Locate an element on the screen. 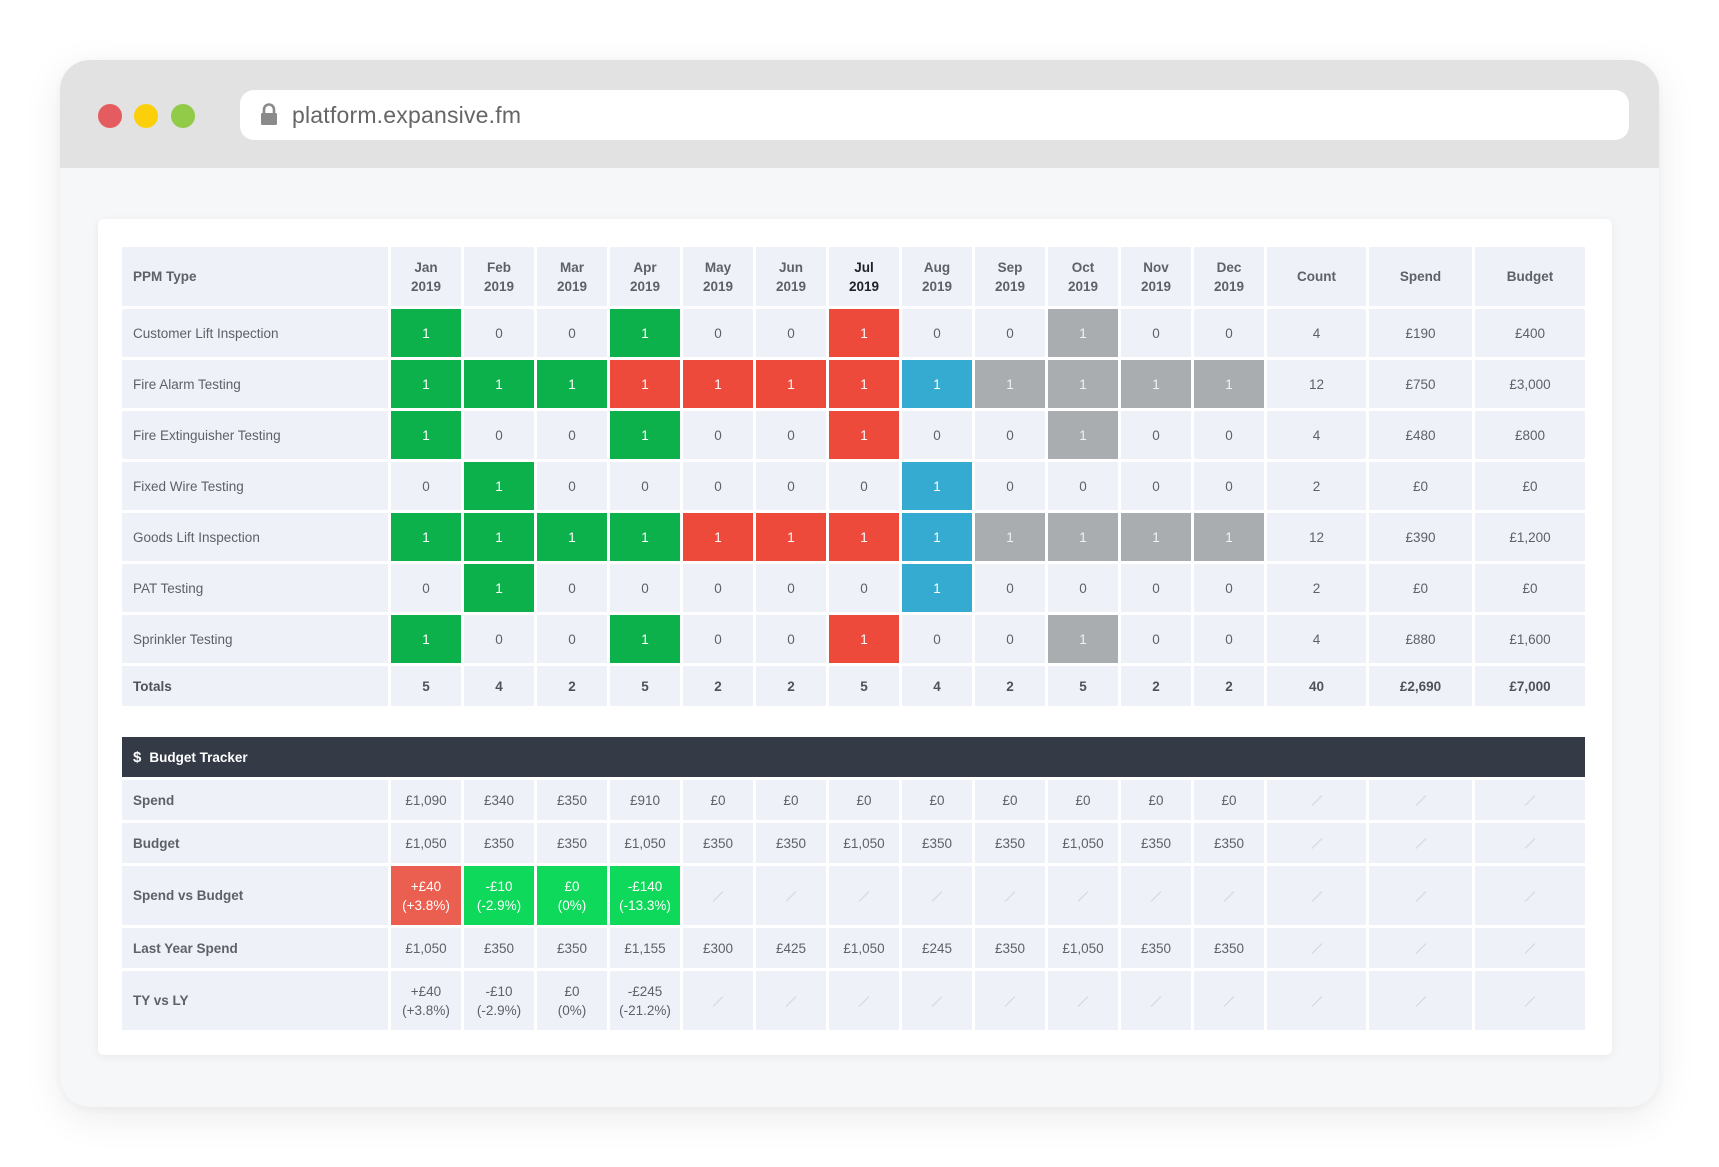 The height and width of the screenshot is (1167, 1719). address-bar: platform.expansive.fm is located at coordinates (934, 115).